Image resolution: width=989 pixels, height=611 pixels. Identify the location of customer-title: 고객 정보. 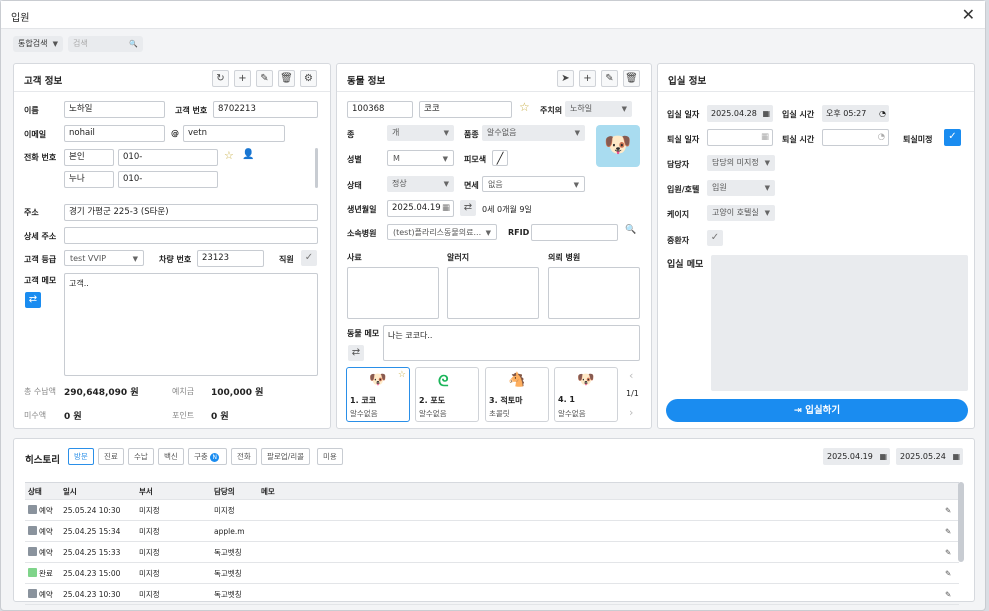
(43, 81).